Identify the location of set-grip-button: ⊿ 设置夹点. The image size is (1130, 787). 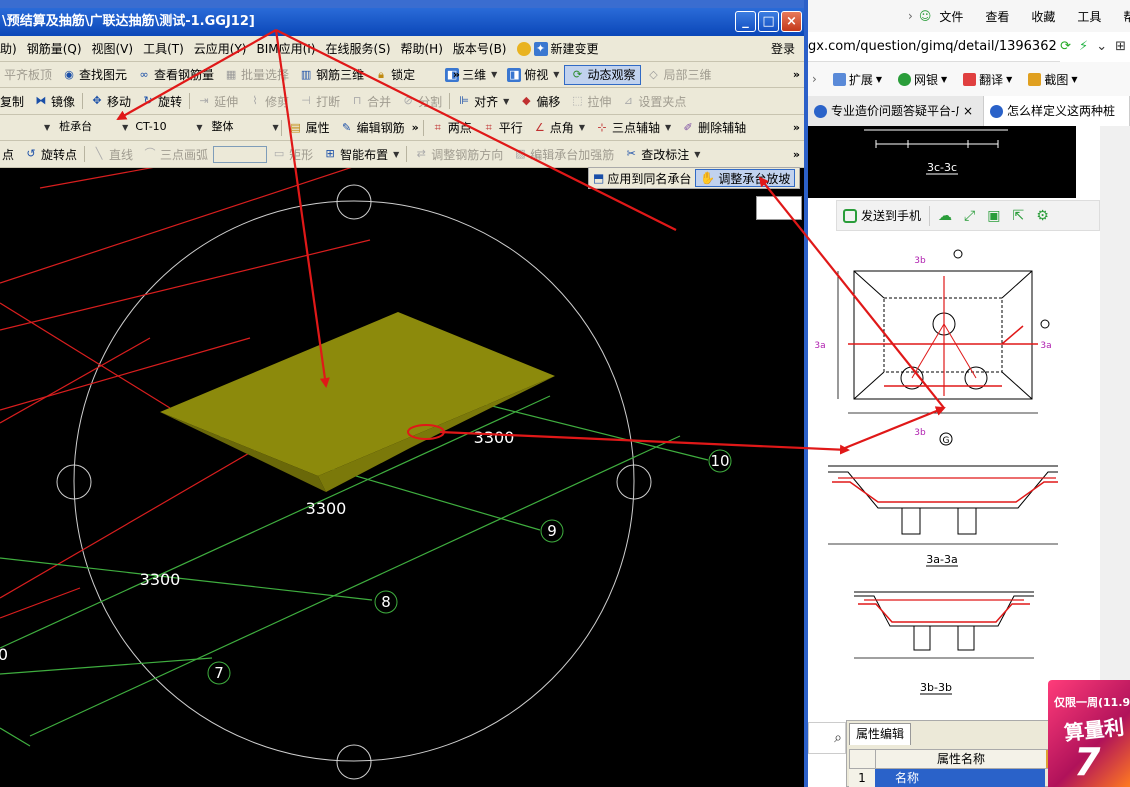
(653, 101).